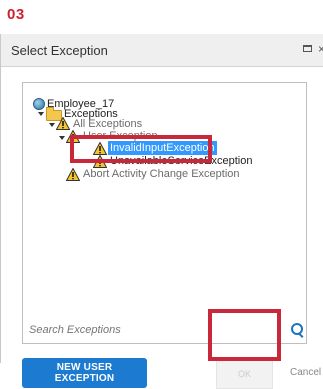  Describe the element at coordinates (307, 48) in the screenshot. I see `maximize-icon` at that location.